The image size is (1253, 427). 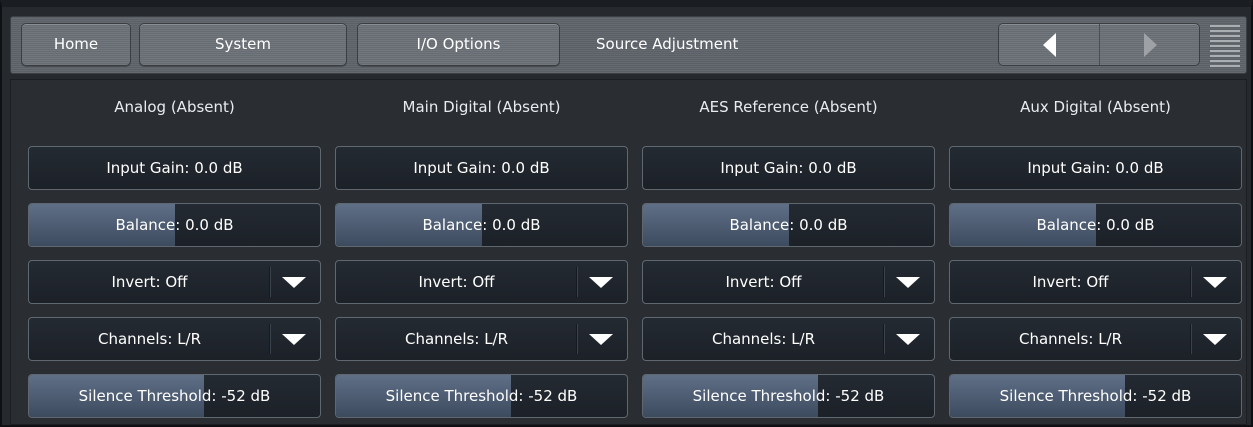 I want to click on tab-home: Home, so click(x=76, y=44).